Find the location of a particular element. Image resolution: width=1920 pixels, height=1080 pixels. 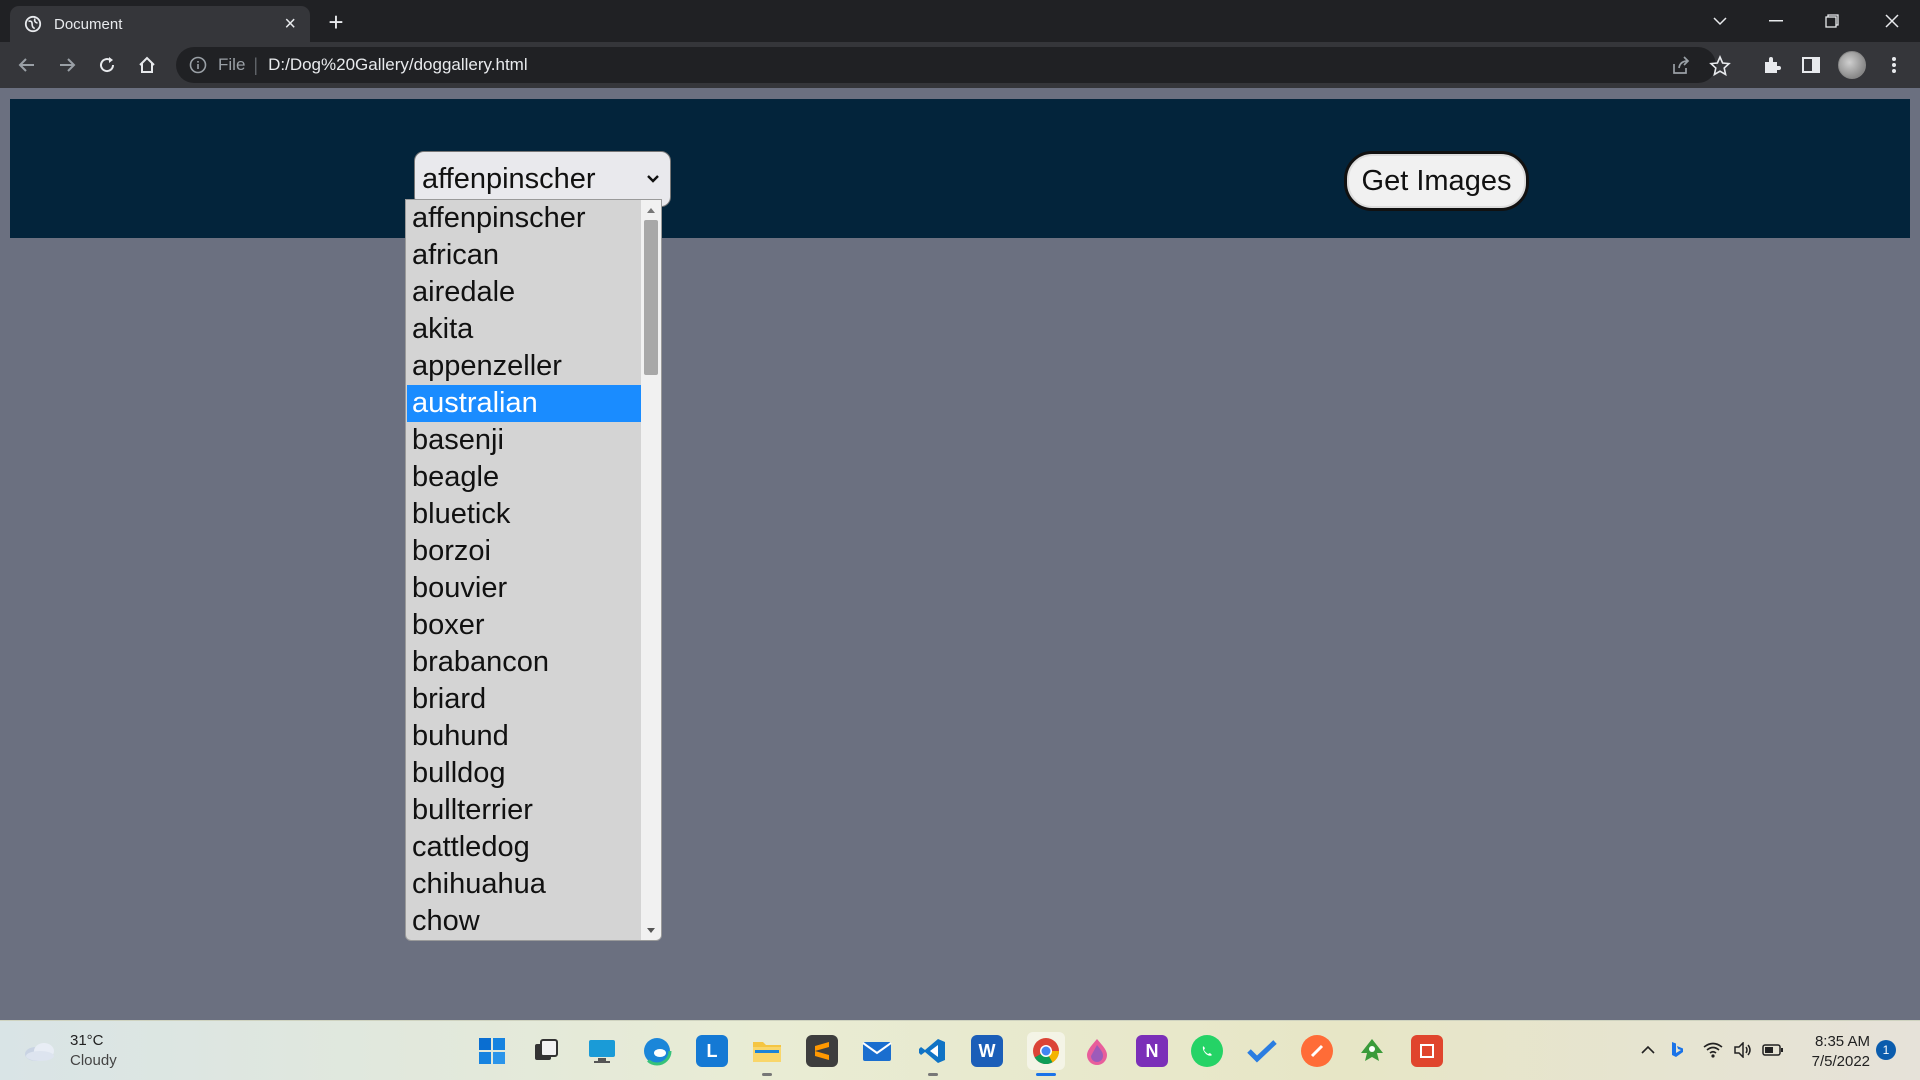

address-bar: File | D:/Dog%20Gallery/doggallery.html is located at coordinates (953, 65).